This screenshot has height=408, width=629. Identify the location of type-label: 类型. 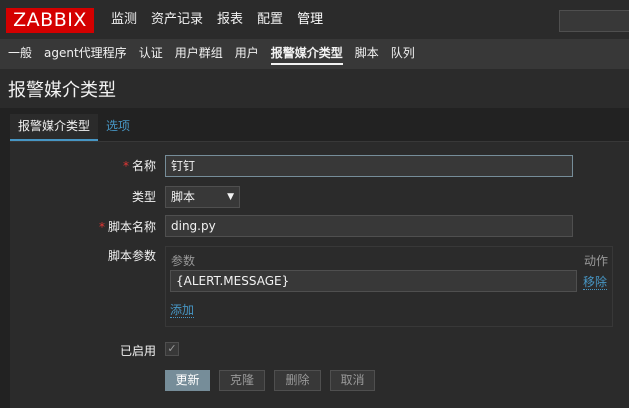
(143, 197).